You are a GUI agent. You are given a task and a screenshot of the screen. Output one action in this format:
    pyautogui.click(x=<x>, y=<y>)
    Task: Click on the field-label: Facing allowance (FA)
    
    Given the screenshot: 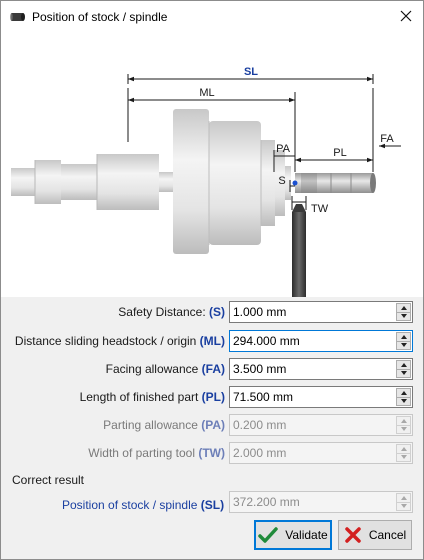 What is the action you would take?
    pyautogui.click(x=165, y=369)
    